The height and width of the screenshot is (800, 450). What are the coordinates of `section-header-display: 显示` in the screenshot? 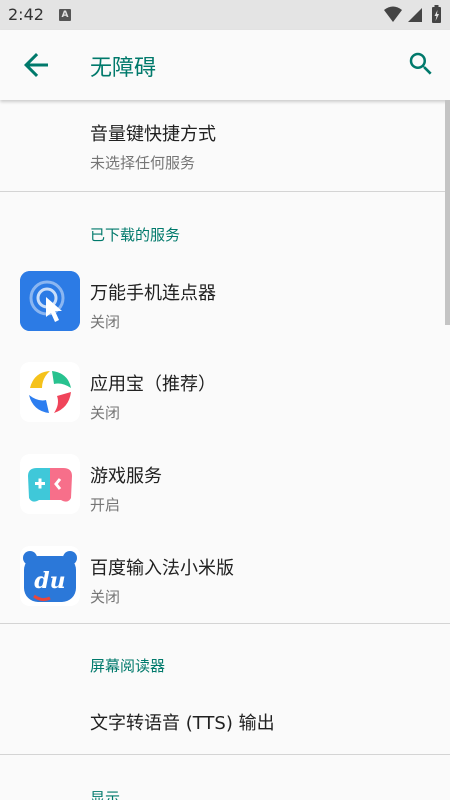 It's located at (105, 794).